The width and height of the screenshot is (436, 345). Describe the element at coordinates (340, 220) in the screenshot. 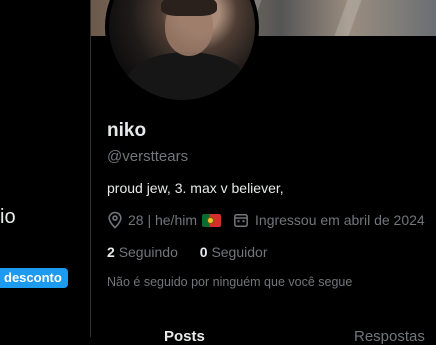

I see `profile-joined-date: Ingressou em abril de 2024` at that location.